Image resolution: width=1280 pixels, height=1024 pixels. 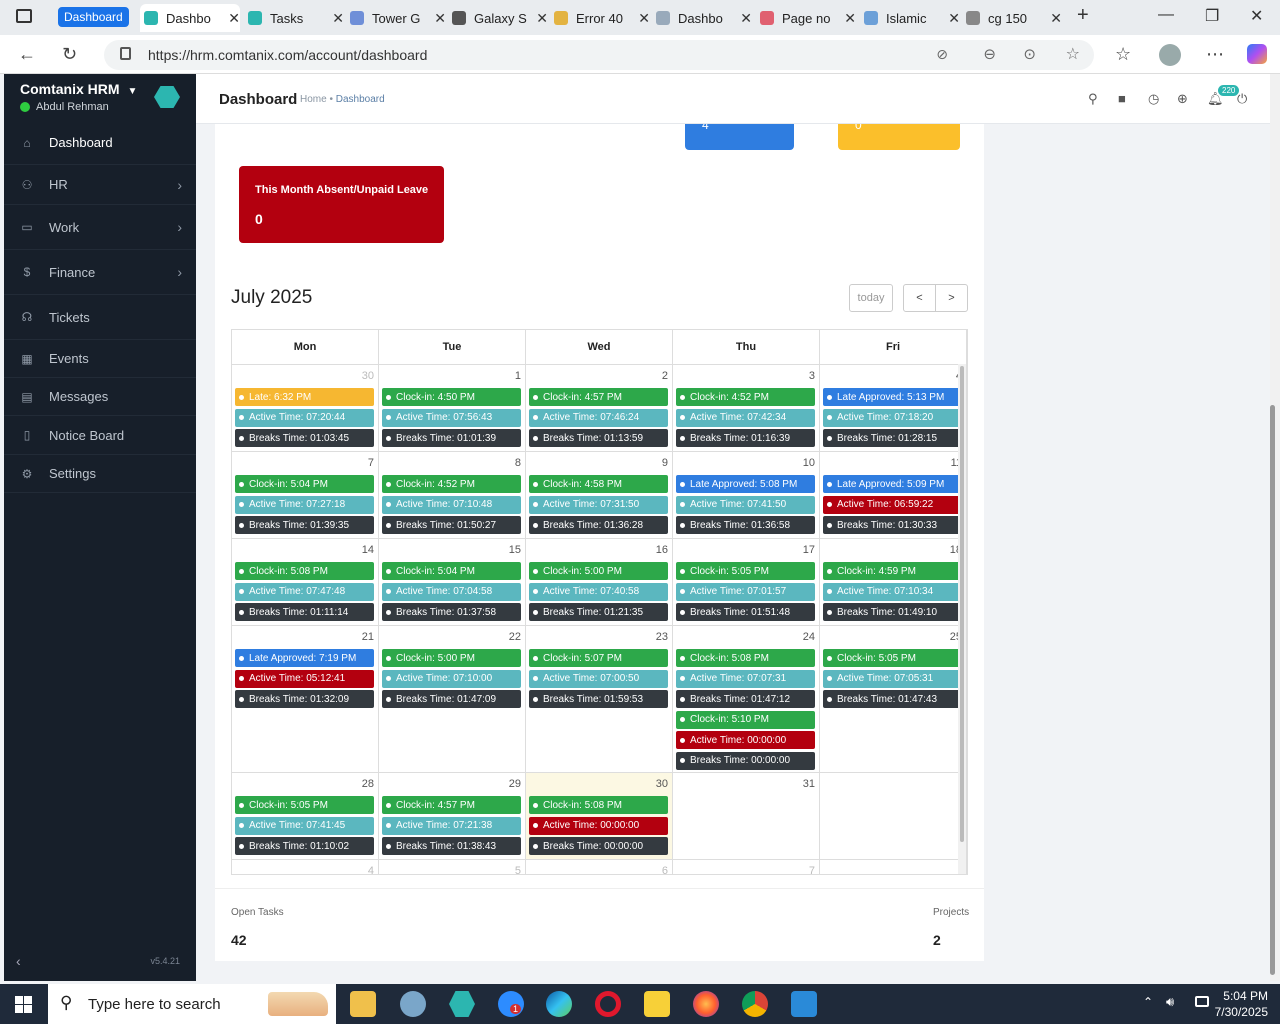 What do you see at coordinates (1153, 99) in the screenshot?
I see `clock-icon: ◷` at bounding box center [1153, 99].